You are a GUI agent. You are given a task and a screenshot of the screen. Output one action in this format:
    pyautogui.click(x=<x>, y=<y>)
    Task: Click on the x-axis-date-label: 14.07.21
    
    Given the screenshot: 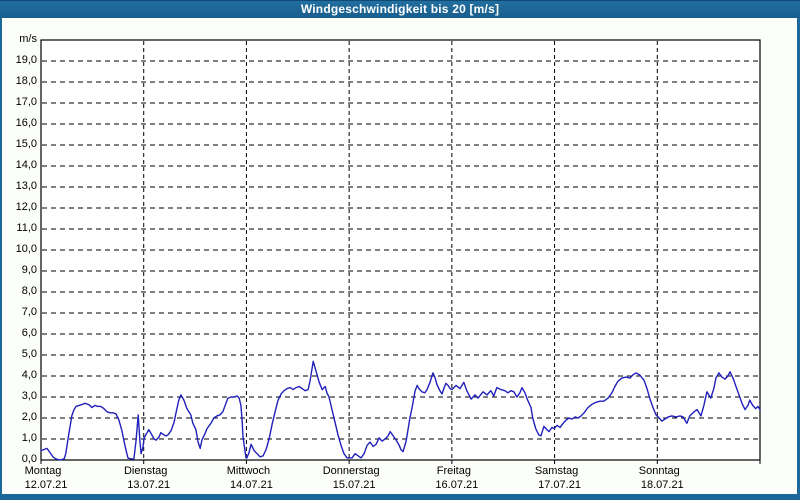 What is the action you would take?
    pyautogui.click(x=251, y=485)
    